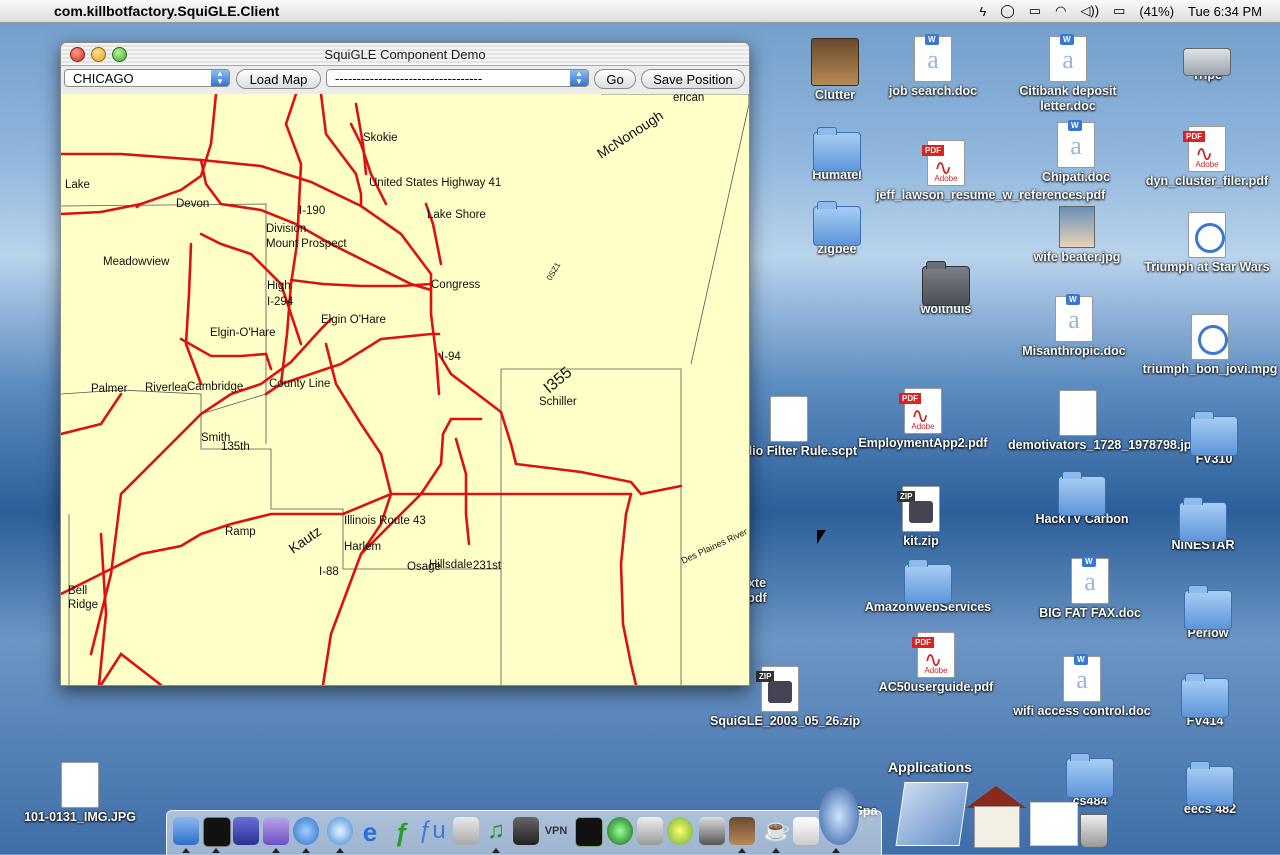  Describe the element at coordinates (186, 831) in the screenshot. I see `dock-finder-icon` at that location.